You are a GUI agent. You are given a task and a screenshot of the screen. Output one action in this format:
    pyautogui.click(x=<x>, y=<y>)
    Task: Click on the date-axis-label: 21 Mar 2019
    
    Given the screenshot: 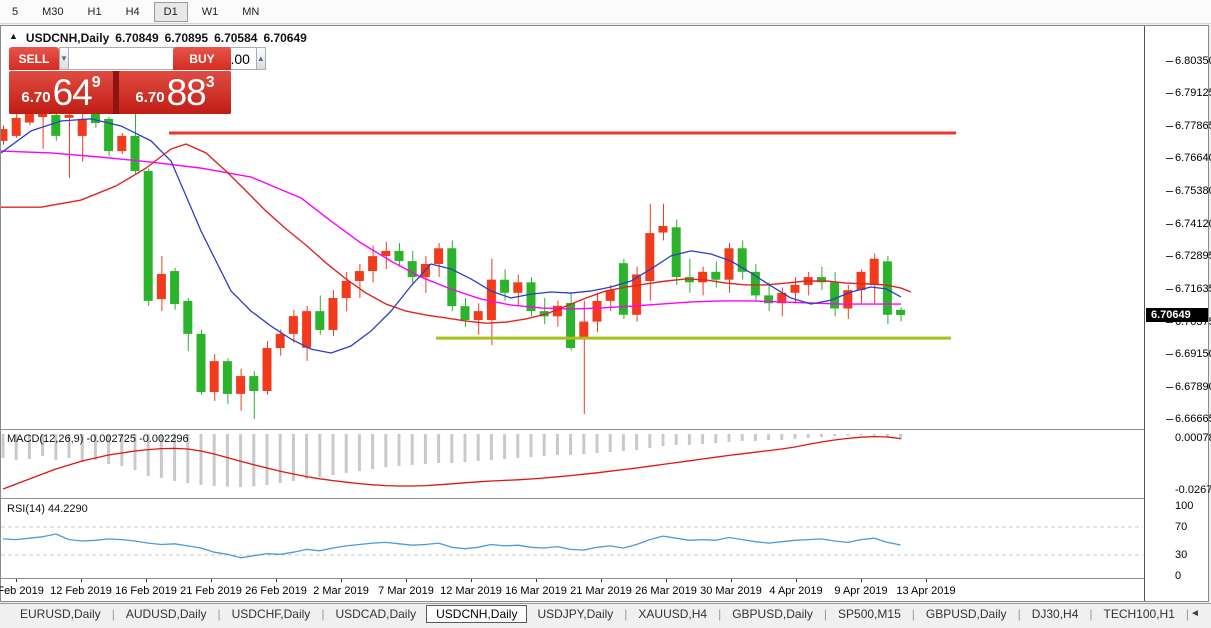 What is the action you would take?
    pyautogui.click(x=601, y=591)
    